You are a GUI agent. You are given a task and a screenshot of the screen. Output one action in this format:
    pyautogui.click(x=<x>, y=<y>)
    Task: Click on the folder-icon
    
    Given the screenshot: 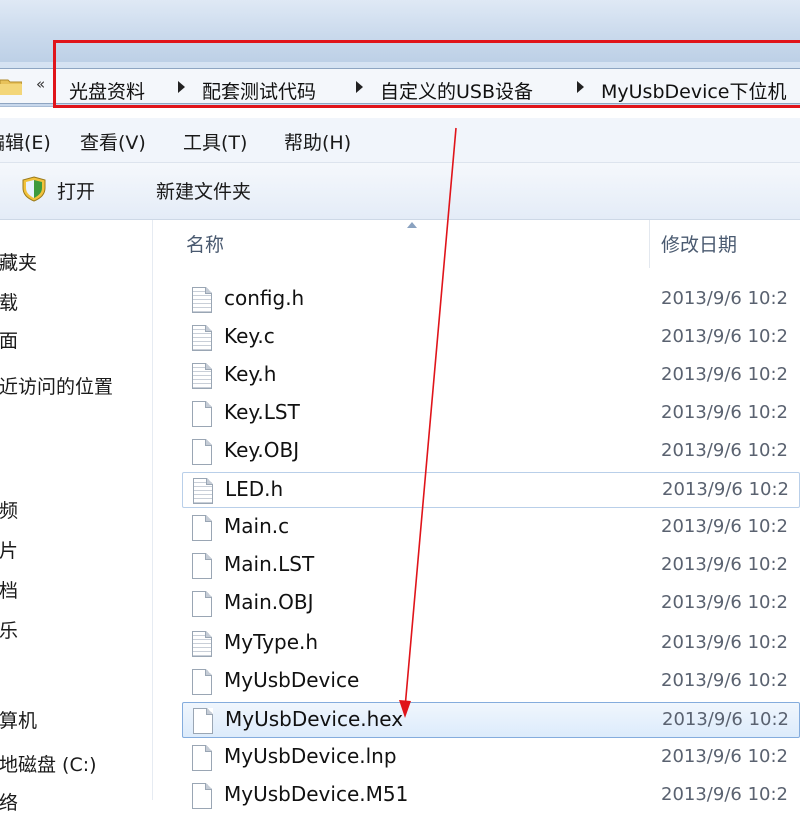 What is the action you would take?
    pyautogui.click(x=11, y=87)
    